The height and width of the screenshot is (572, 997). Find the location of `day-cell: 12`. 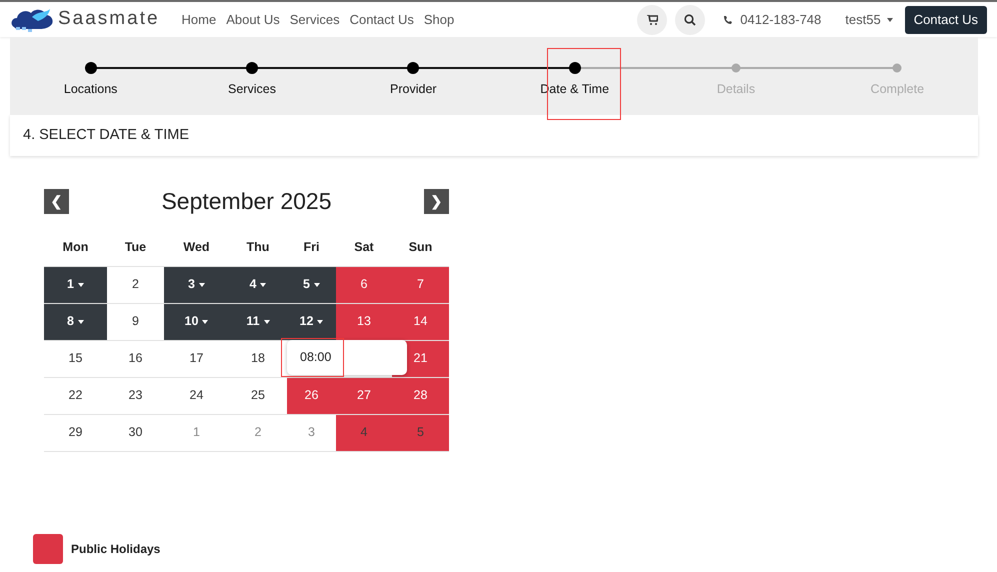

day-cell: 12 is located at coordinates (311, 322).